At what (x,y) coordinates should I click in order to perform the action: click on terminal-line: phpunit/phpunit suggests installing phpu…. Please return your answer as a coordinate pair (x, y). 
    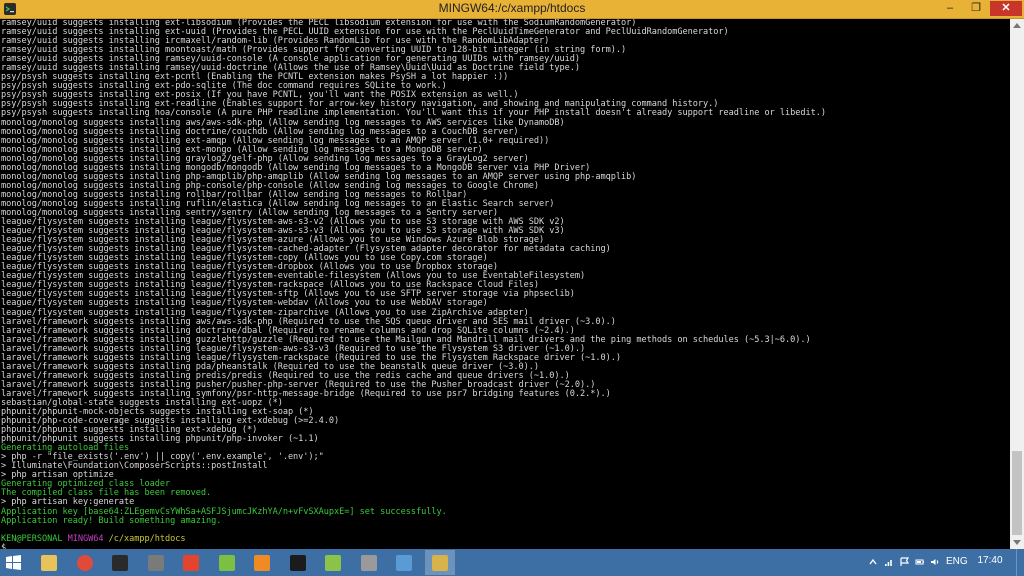
    Looking at the image, I should click on (160, 439).